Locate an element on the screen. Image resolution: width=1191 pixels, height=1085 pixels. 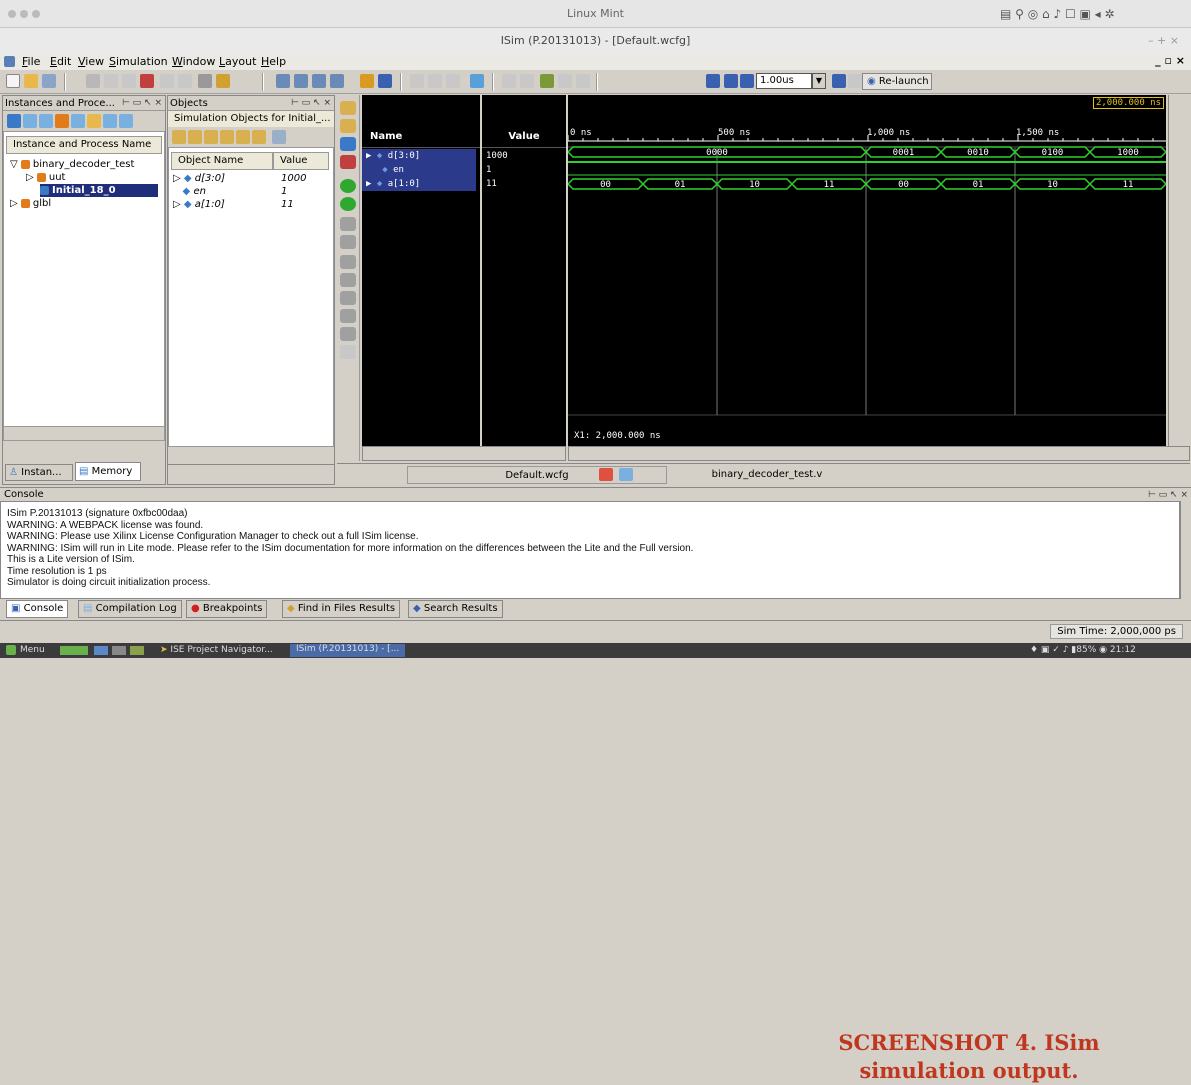
go-end-icon is located at coordinates (348, 204).